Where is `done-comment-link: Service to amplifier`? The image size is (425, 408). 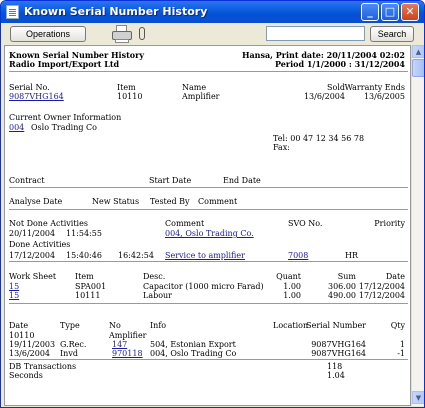
done-comment-link: Service to amplifier is located at coordinates (205, 255).